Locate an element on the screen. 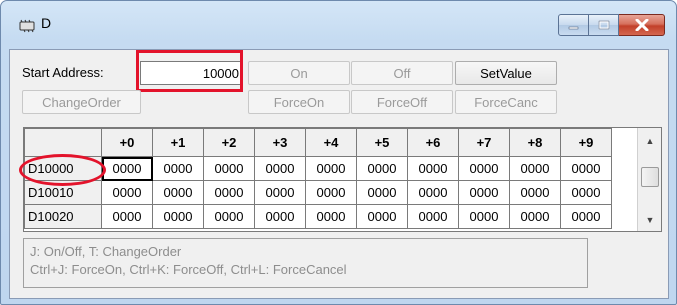  scrollbar-thumb is located at coordinates (650, 177).